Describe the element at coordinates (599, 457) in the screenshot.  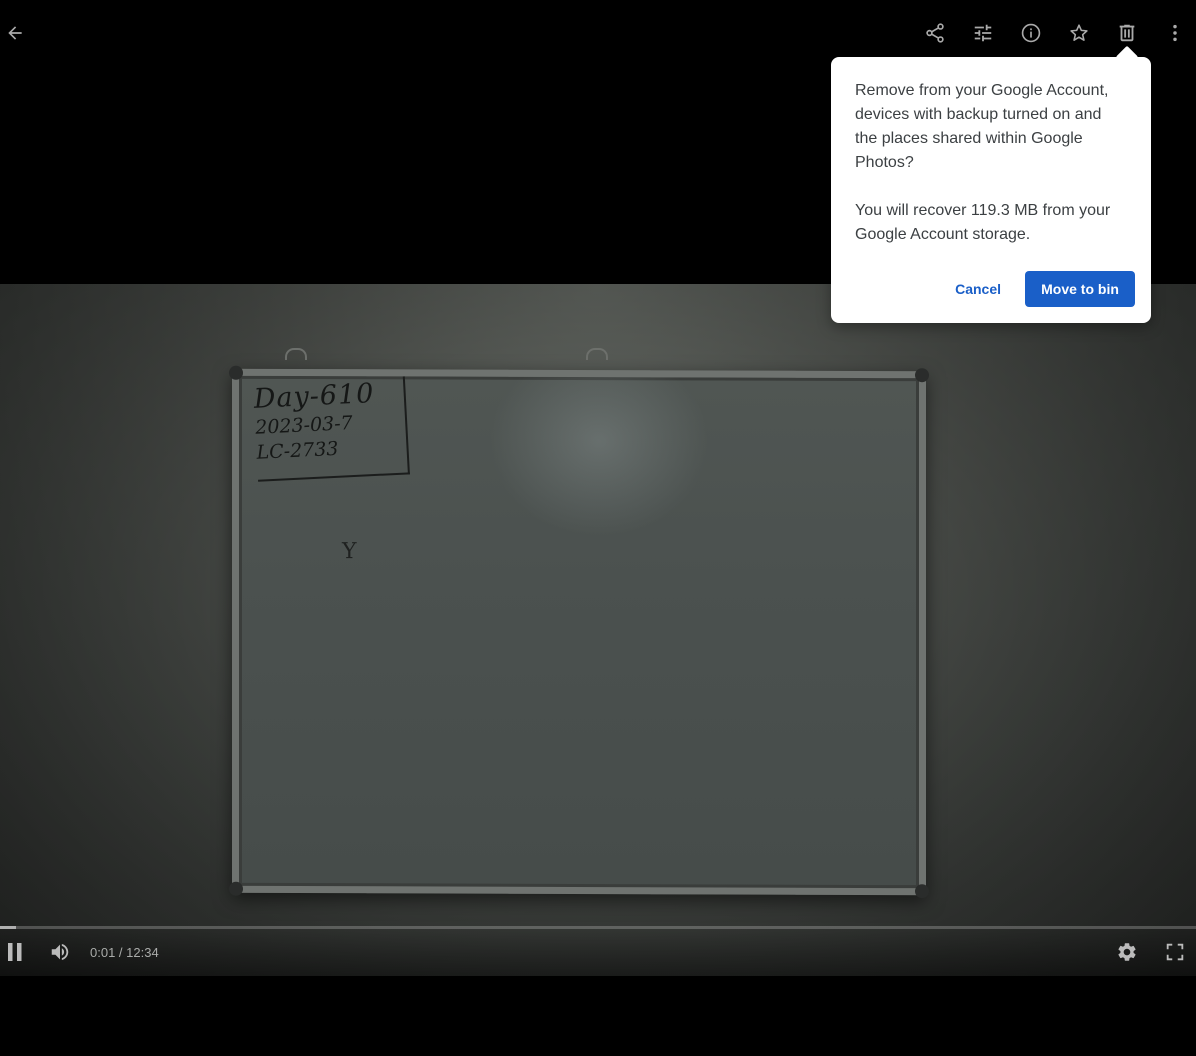
I see `board-glare` at that location.